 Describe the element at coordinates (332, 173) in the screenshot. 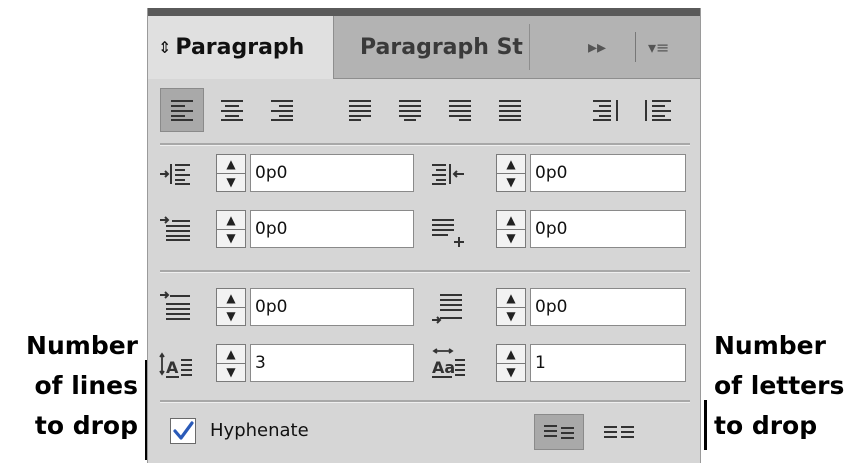

I see `left-indent-input: 0p0` at that location.